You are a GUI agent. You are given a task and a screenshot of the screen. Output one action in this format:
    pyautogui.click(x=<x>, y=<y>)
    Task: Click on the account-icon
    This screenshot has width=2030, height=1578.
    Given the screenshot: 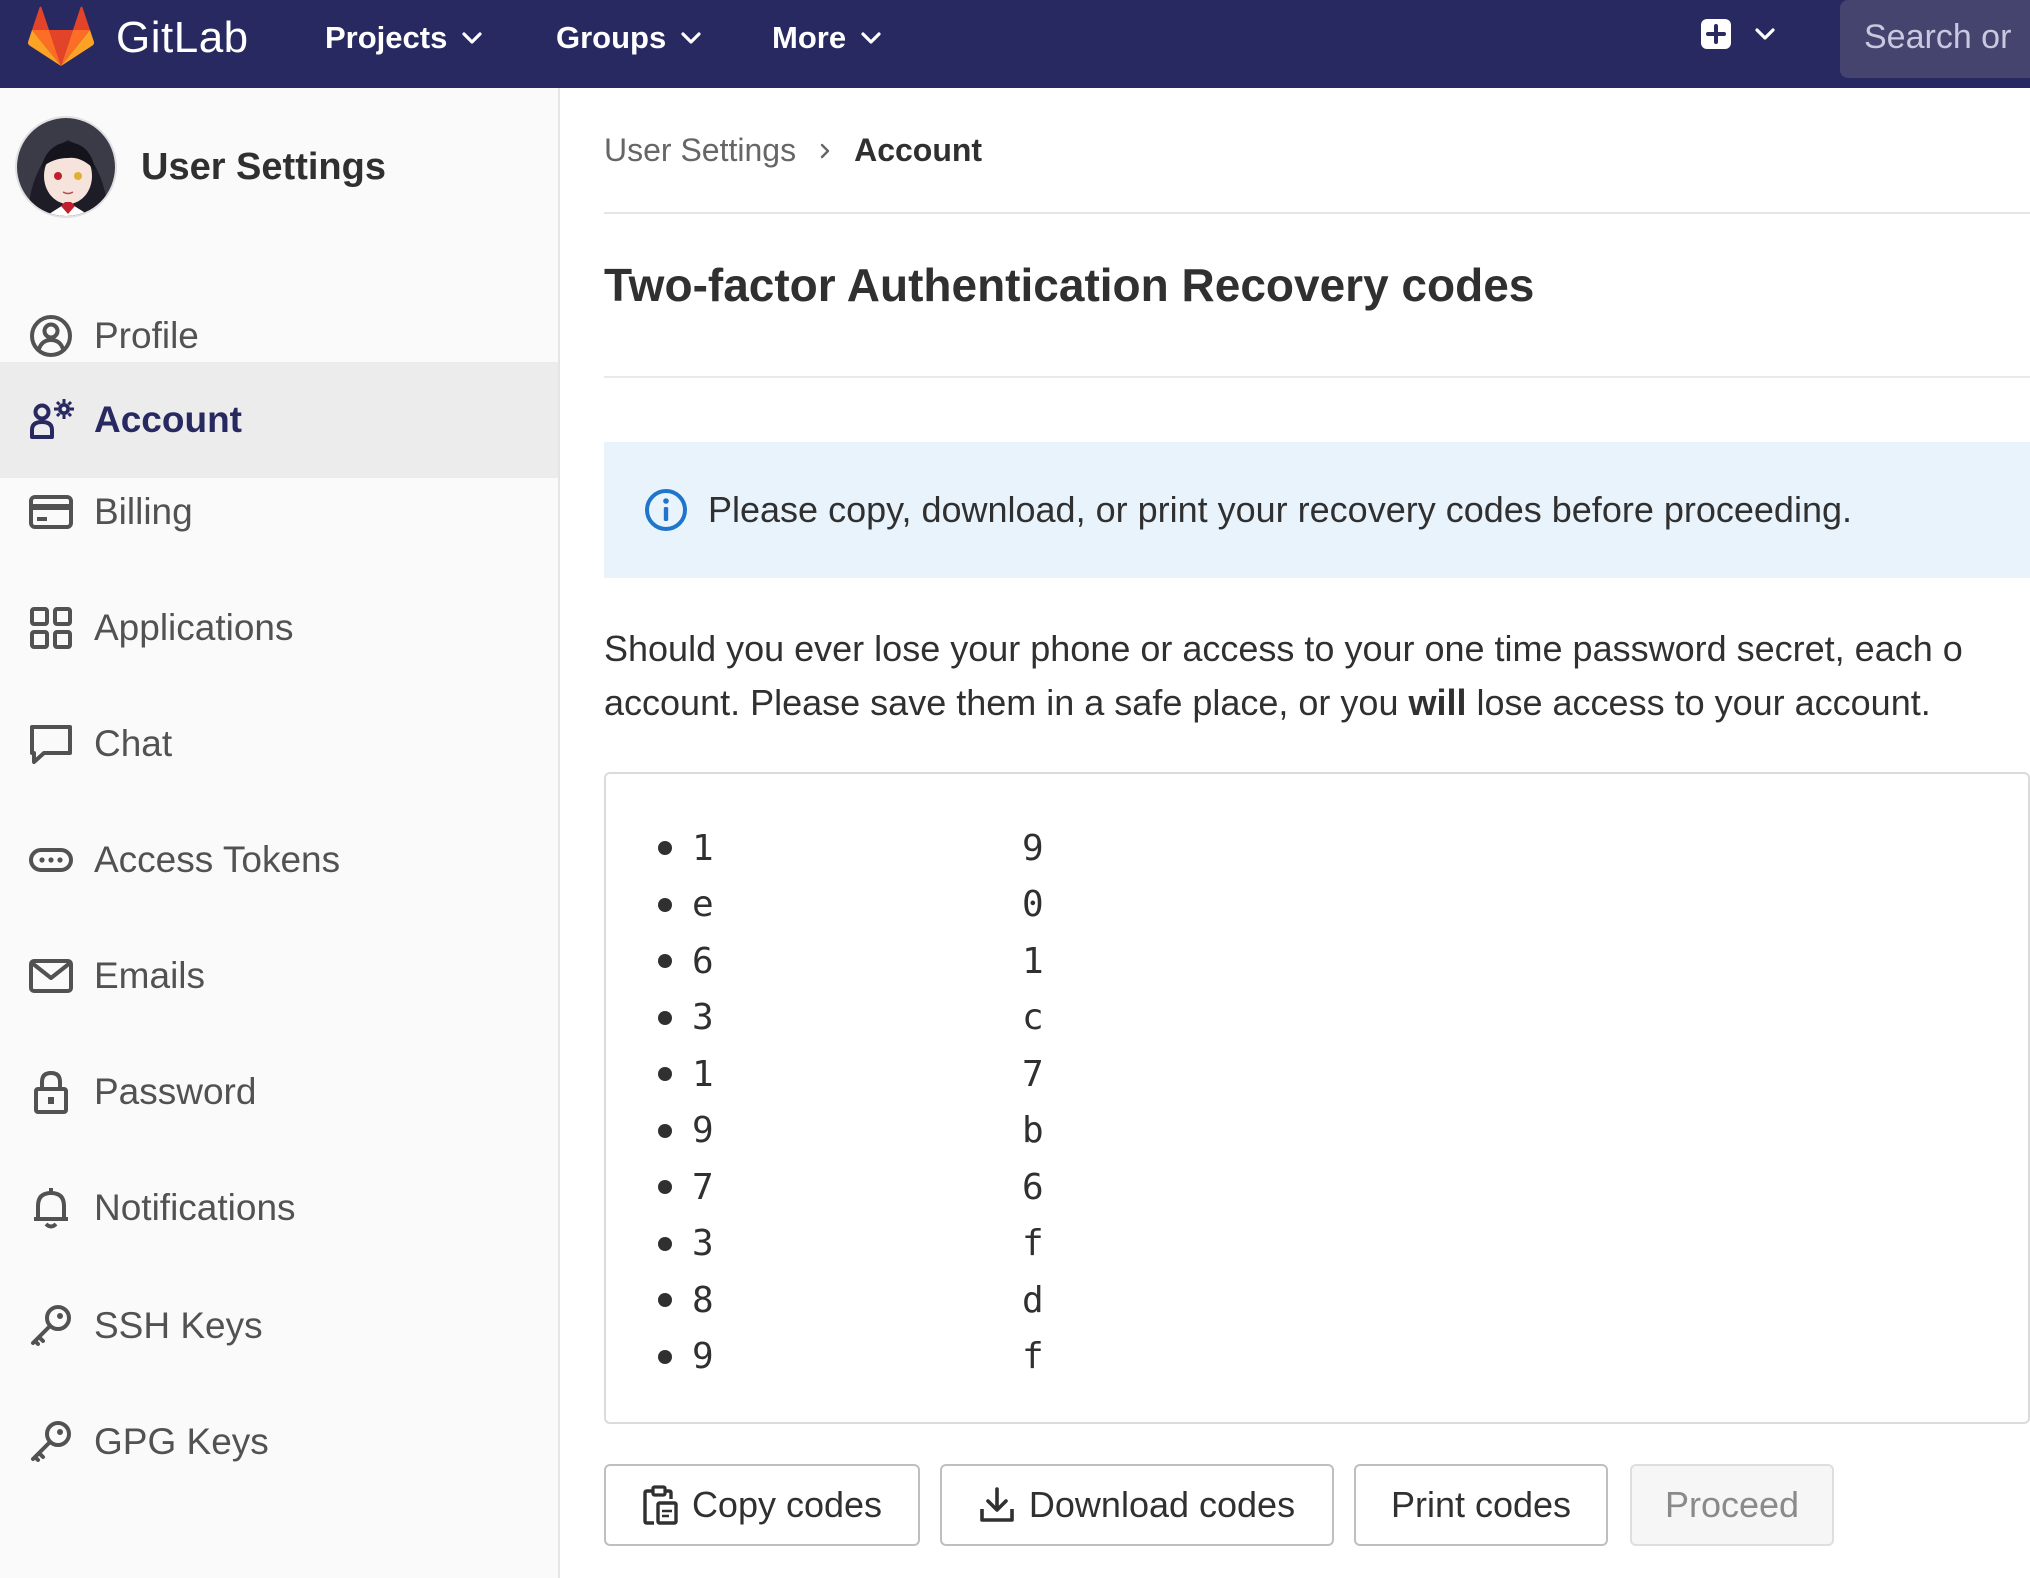 What is the action you would take?
    pyautogui.click(x=52, y=419)
    